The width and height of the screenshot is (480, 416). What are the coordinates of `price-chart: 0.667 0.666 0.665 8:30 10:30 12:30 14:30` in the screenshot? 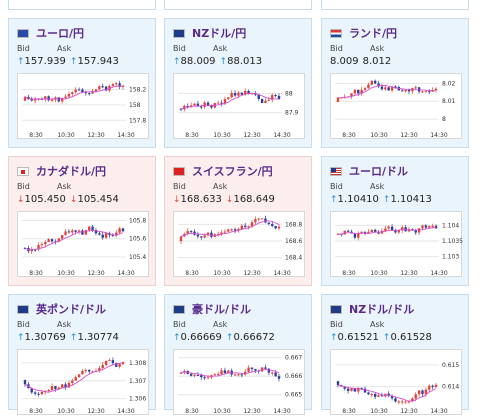 It's located at (240, 385).